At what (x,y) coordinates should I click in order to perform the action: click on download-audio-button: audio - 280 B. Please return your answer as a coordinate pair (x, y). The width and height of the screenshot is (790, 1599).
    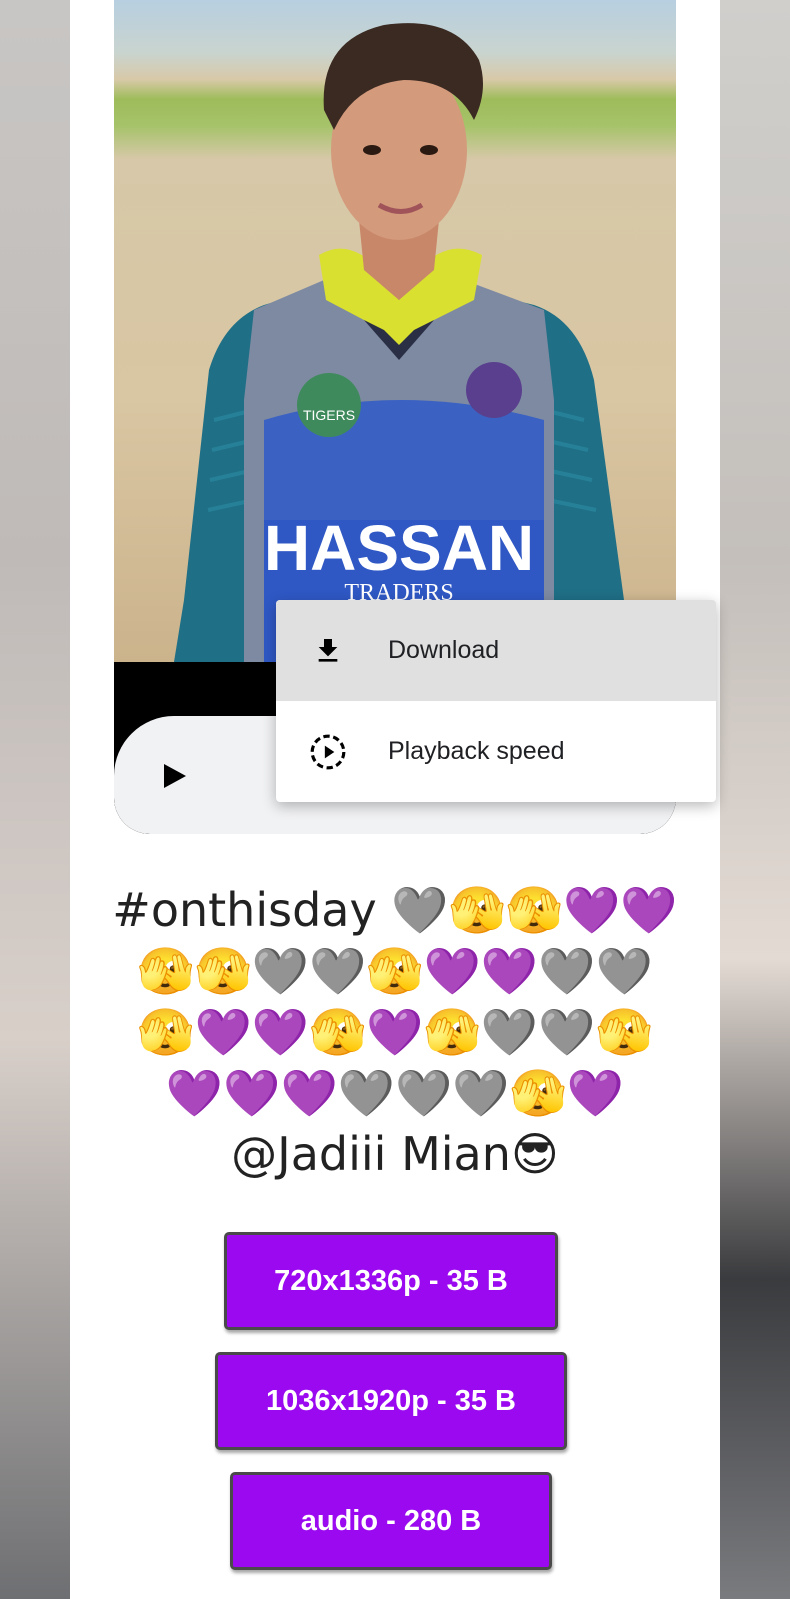
    Looking at the image, I should click on (391, 1521).